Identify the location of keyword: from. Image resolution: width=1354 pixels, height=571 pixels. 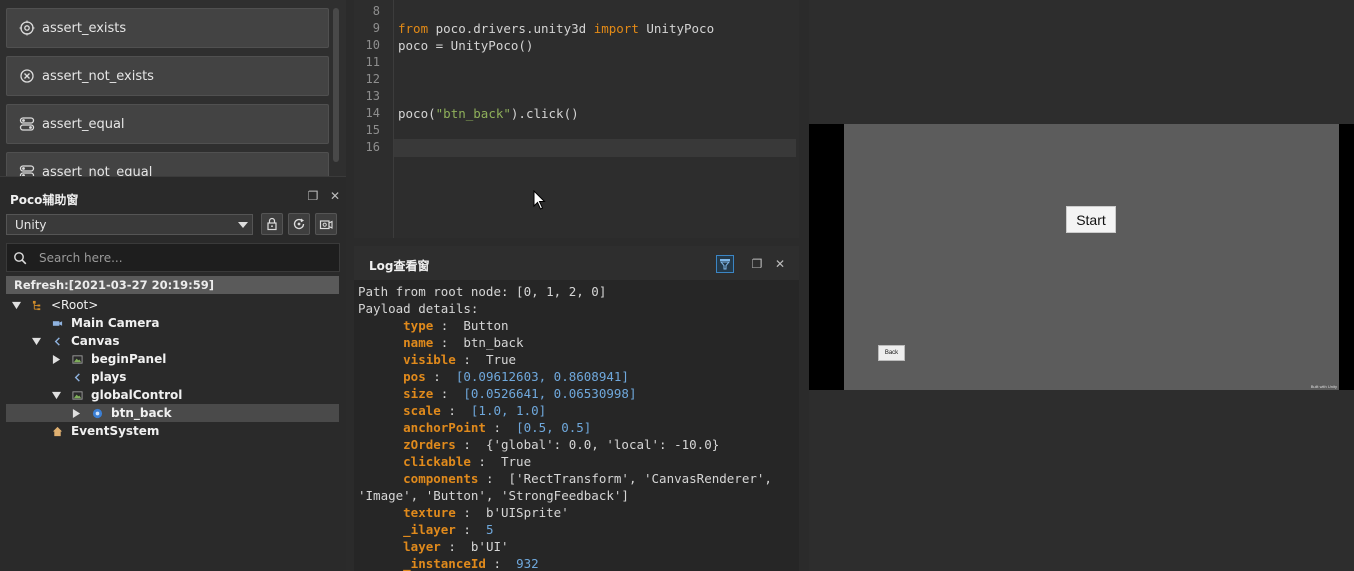
(413, 28).